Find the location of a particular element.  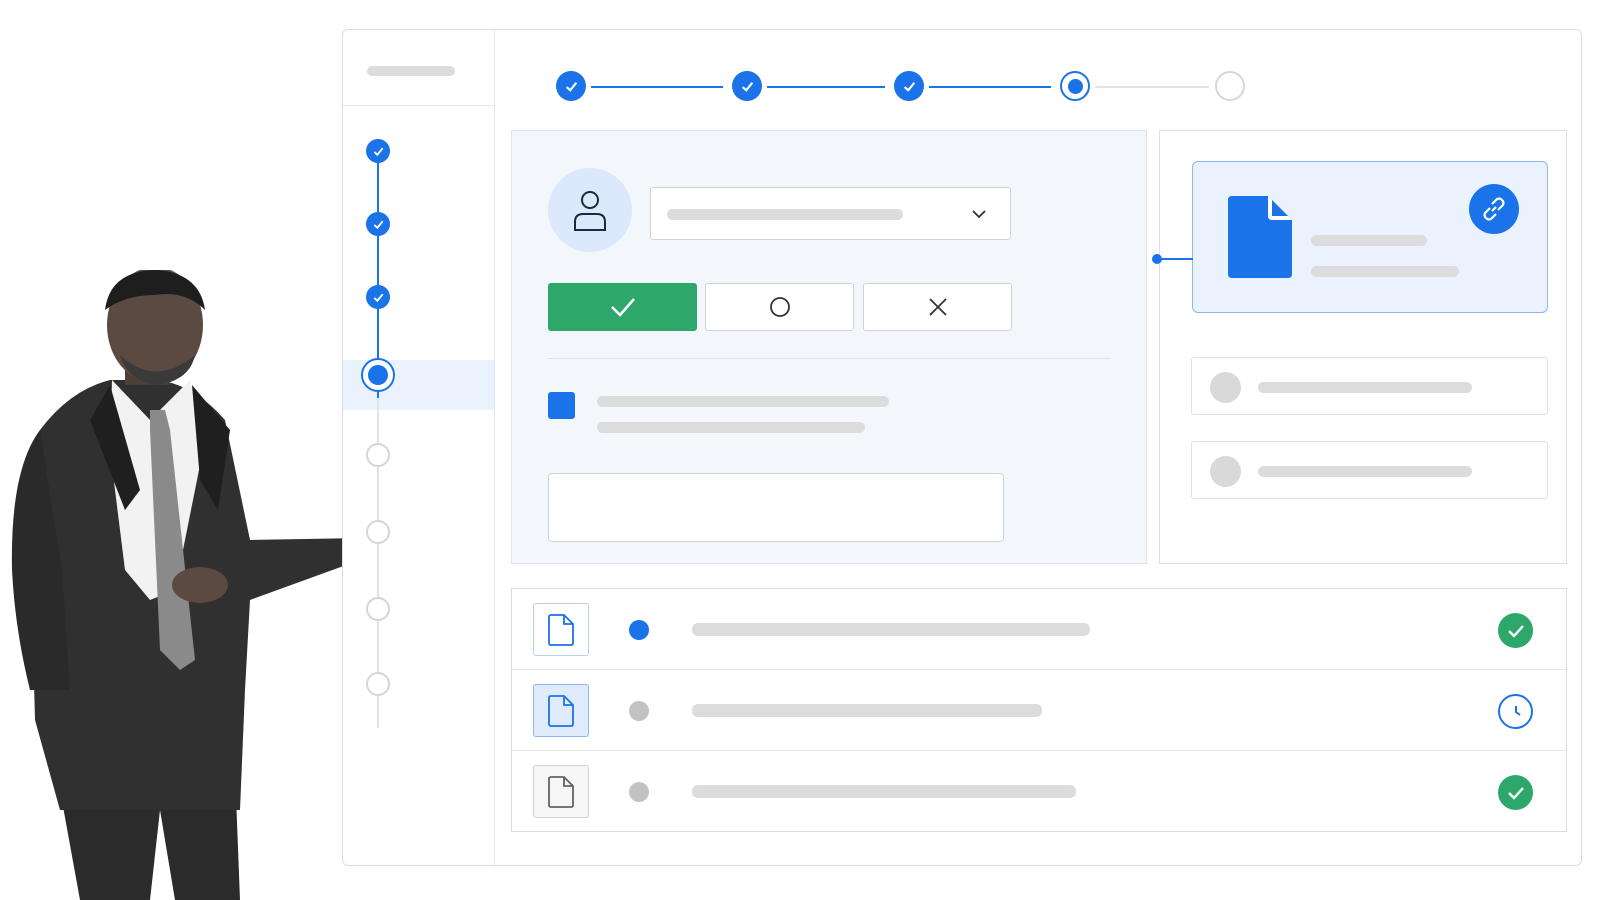

sidebar-step-4-current is located at coordinates (378, 375).